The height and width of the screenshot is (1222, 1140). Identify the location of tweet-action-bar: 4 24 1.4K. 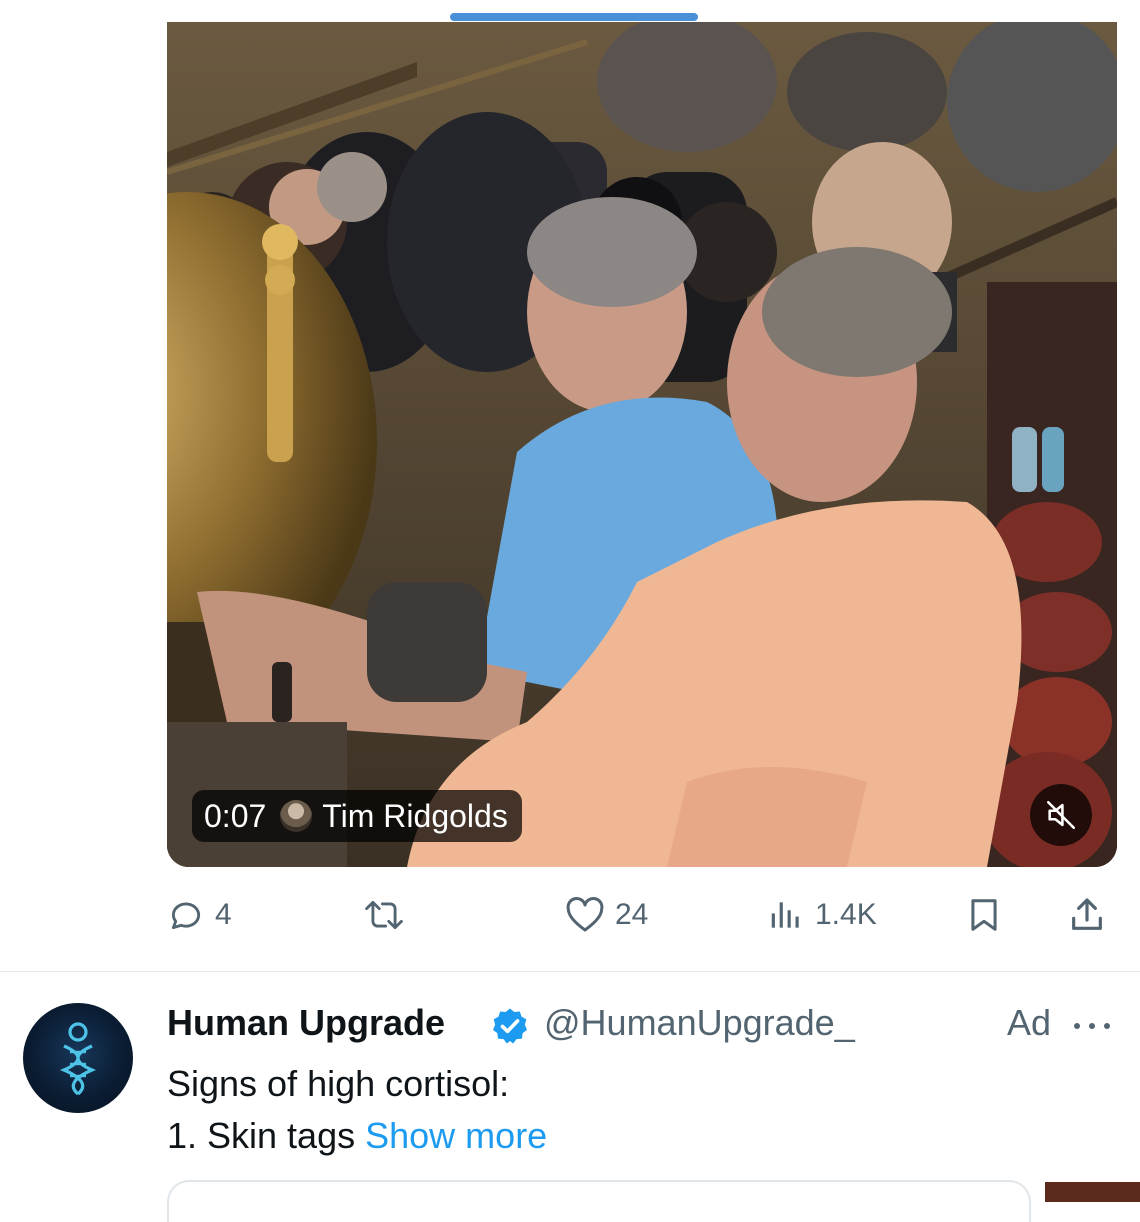
(642, 915).